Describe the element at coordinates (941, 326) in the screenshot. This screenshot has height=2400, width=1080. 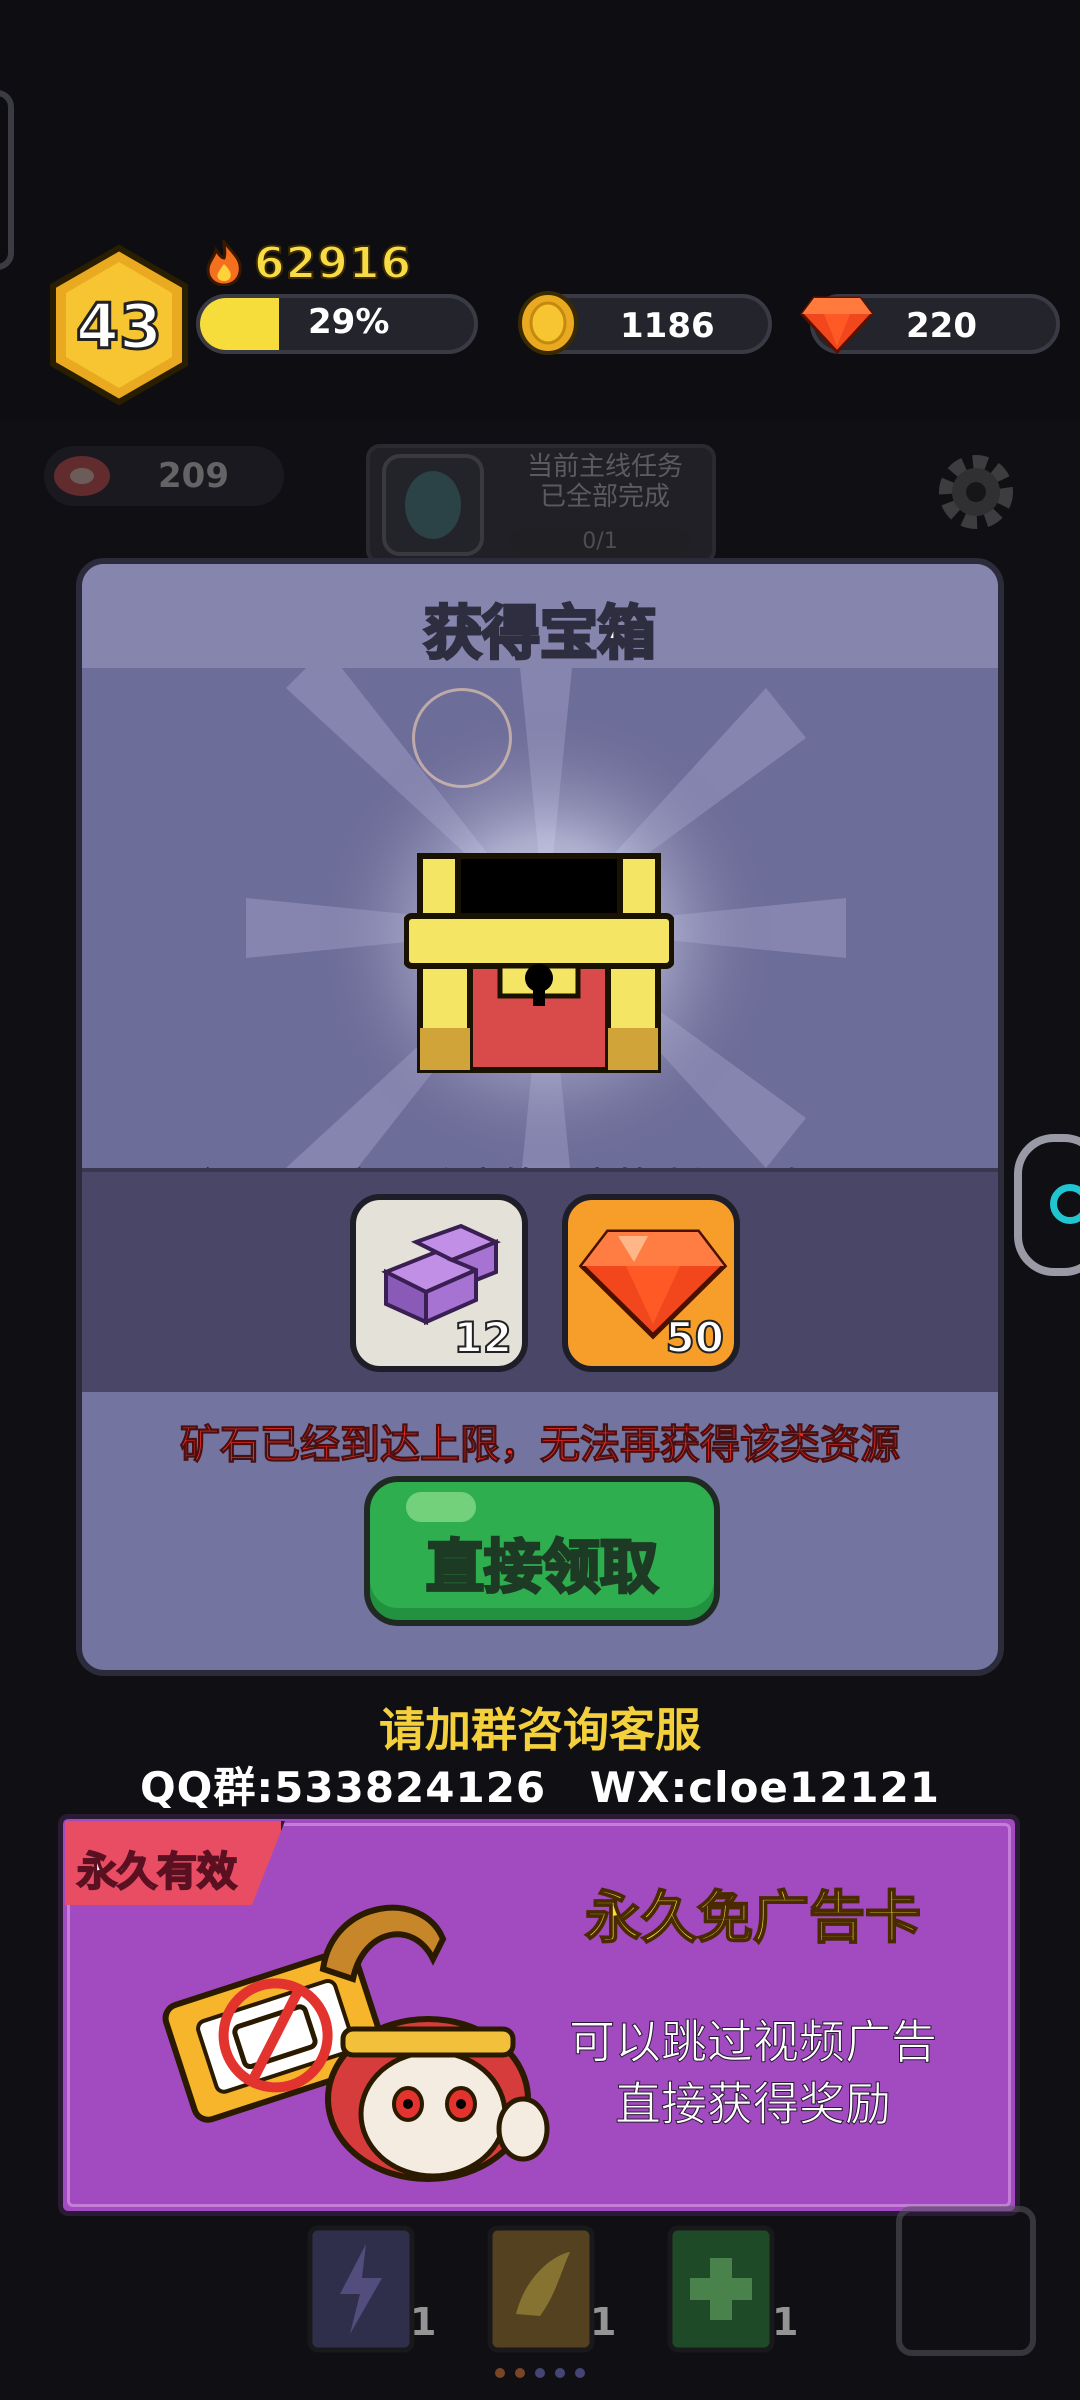
I see `gem-value: 220` at that location.